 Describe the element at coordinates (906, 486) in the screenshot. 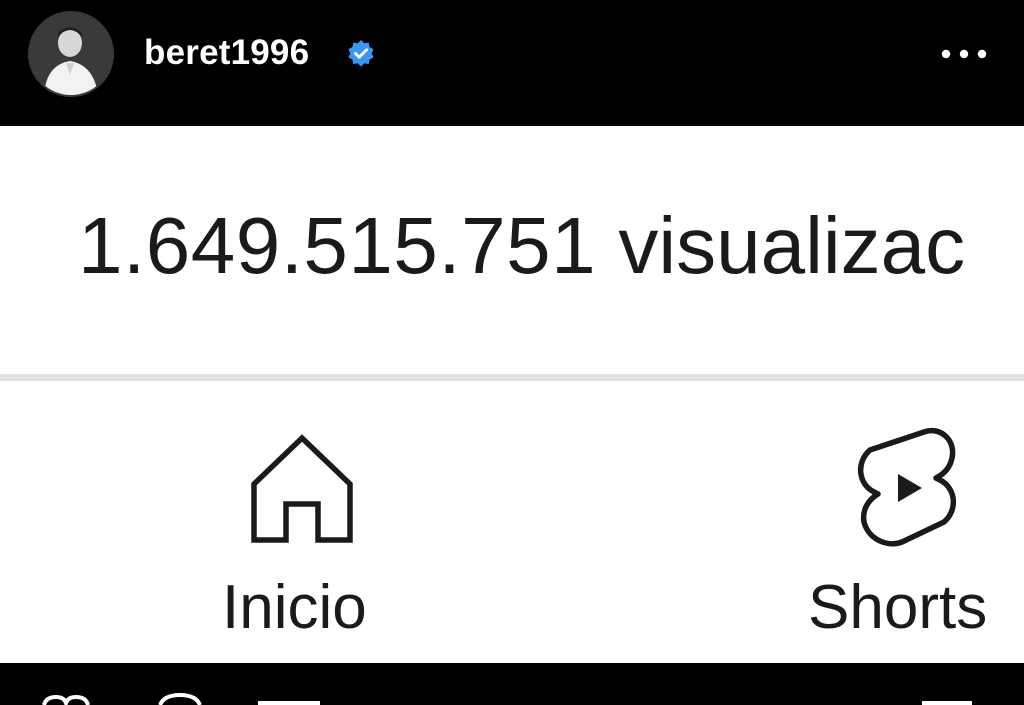

I see `shorts-icon` at that location.